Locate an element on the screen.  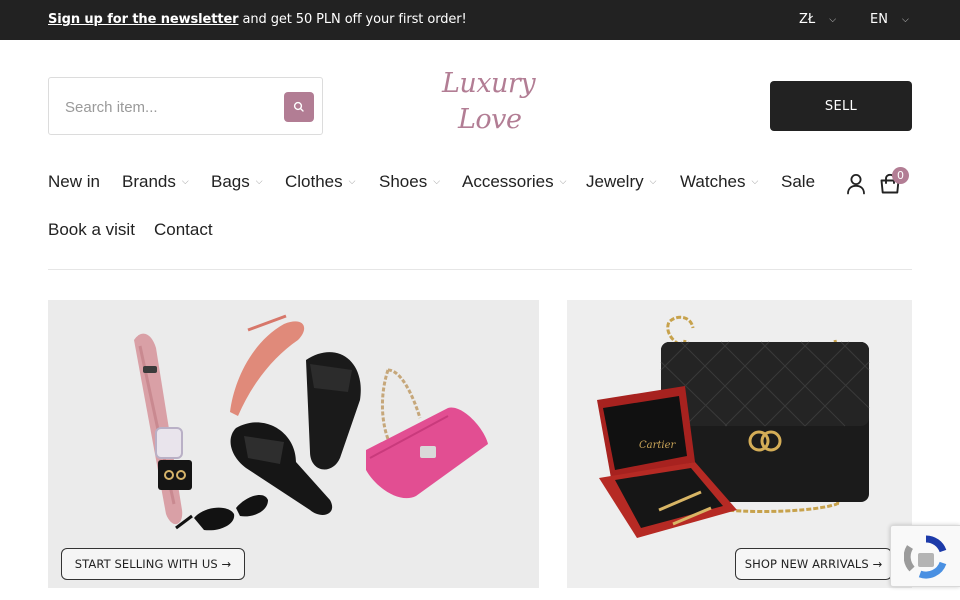
language-value: EN is located at coordinates (879, 19).